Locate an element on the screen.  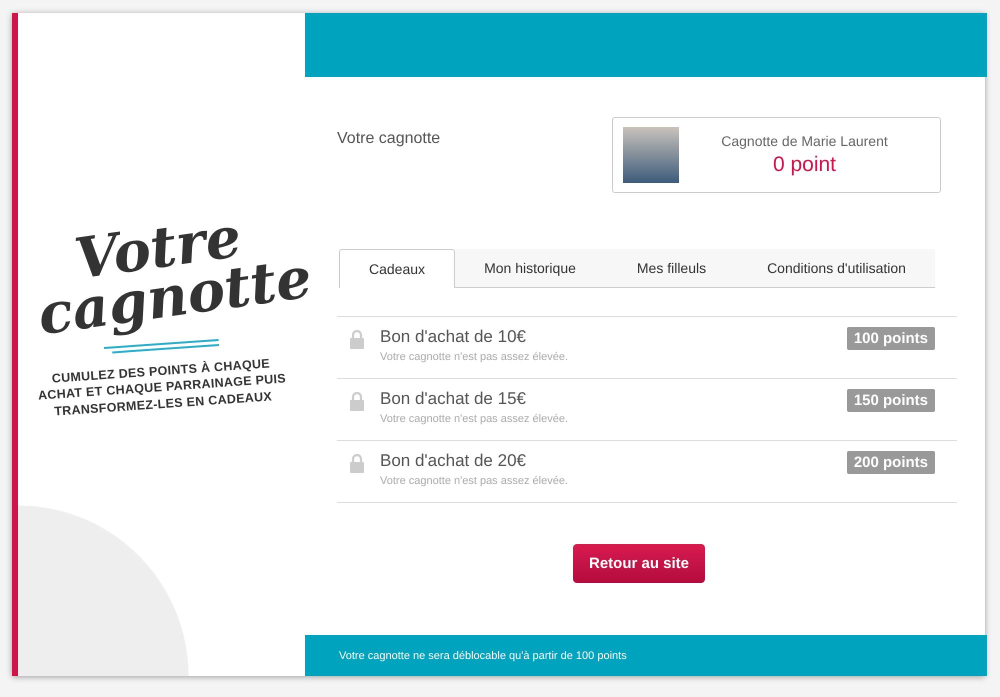
footer-note: Votre cagnotte ne sera déblocable qu'à partir de 100 points is located at coordinates (483, 656).